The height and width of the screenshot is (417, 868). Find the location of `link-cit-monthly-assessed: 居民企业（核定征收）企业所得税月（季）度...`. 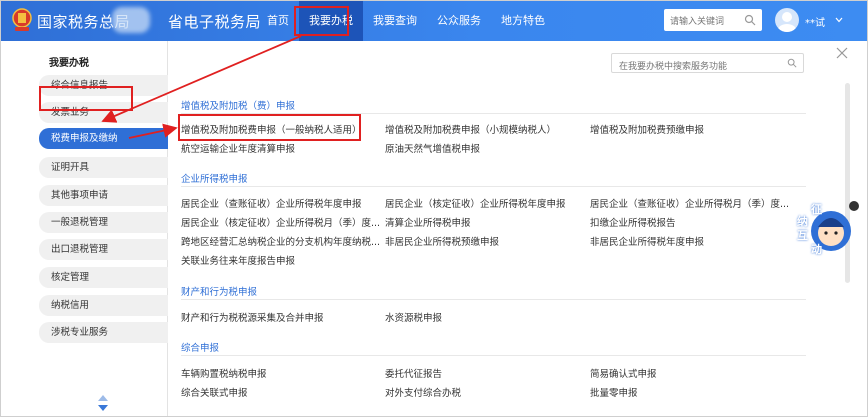

link-cit-monthly-assessed: 居民企业（核定征收）企业所得税月（季）度... is located at coordinates (280, 222).